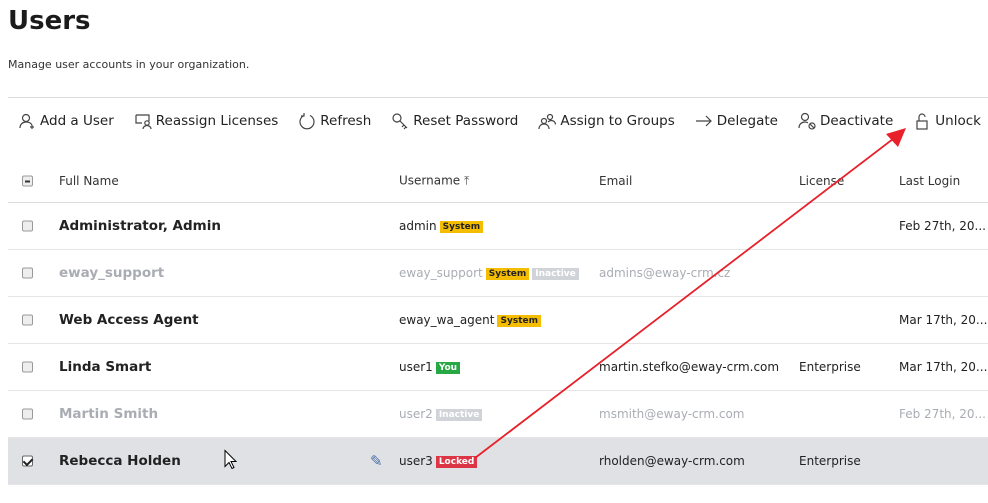 Image resolution: width=988 pixels, height=503 pixels. I want to click on username: user1 You, so click(430, 367).